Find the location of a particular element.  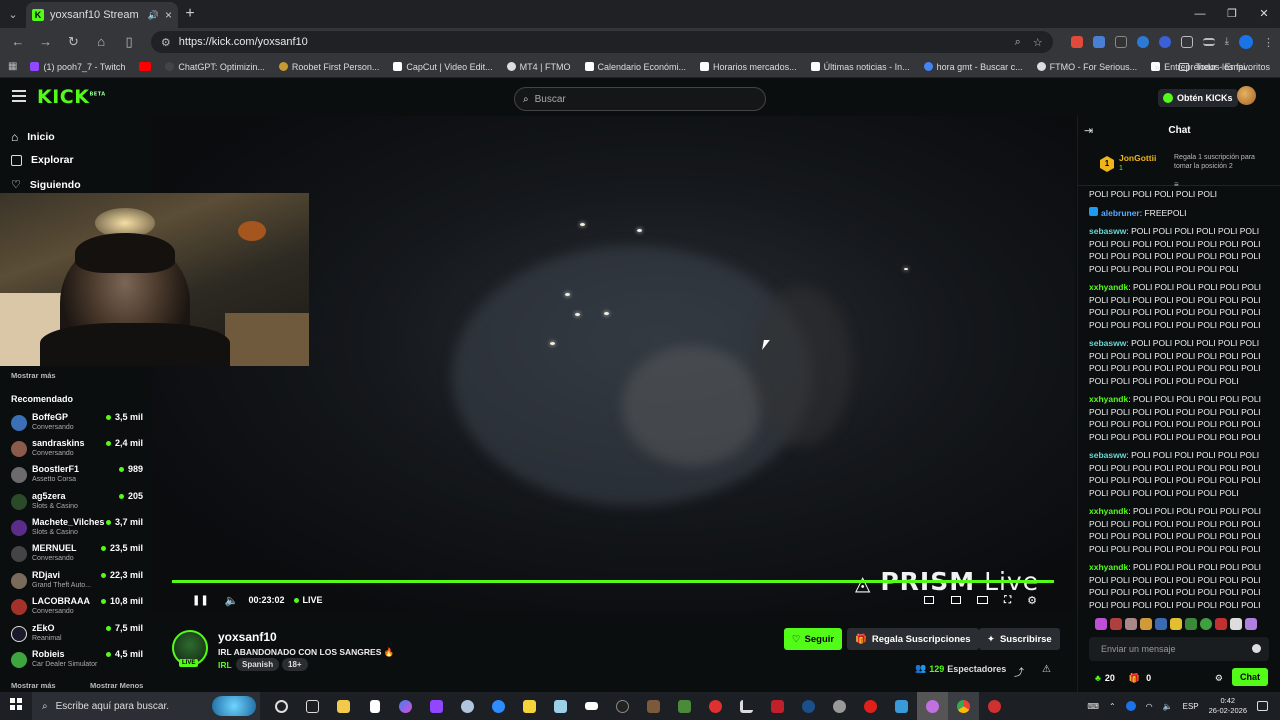

clip-icon is located at coordinates (956, 600).